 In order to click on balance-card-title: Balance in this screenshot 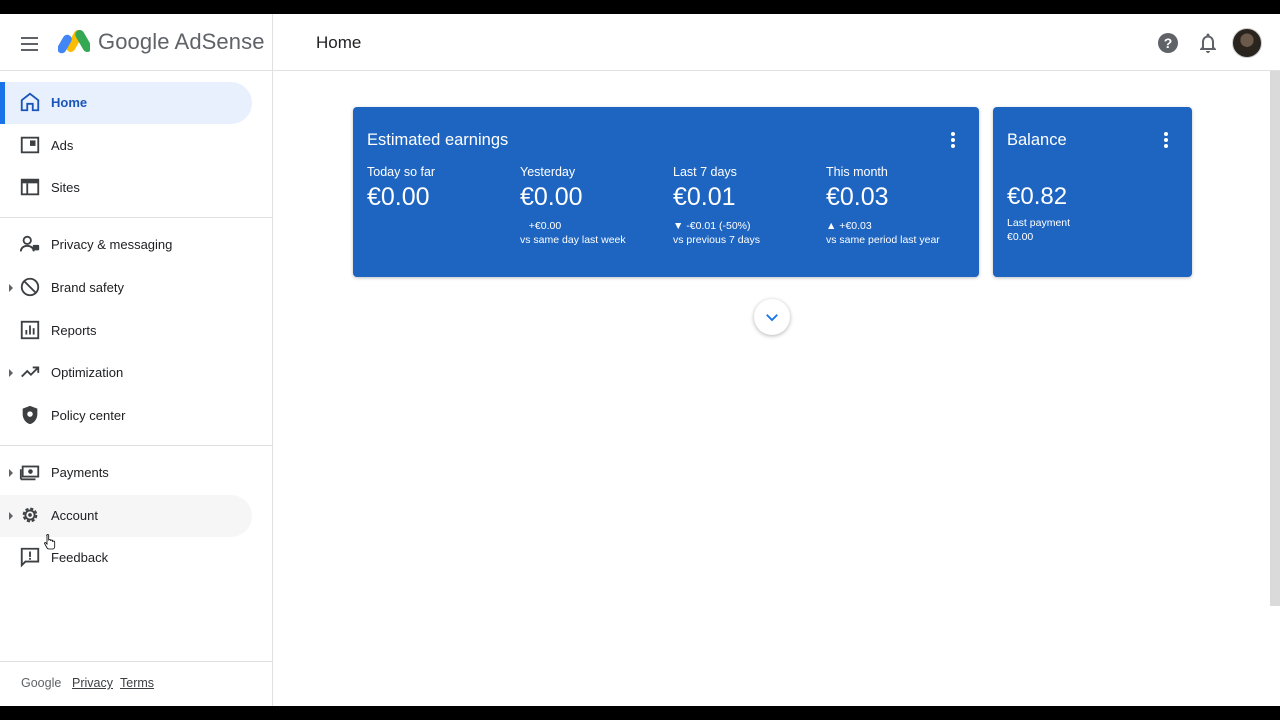, I will do `click(1037, 140)`.